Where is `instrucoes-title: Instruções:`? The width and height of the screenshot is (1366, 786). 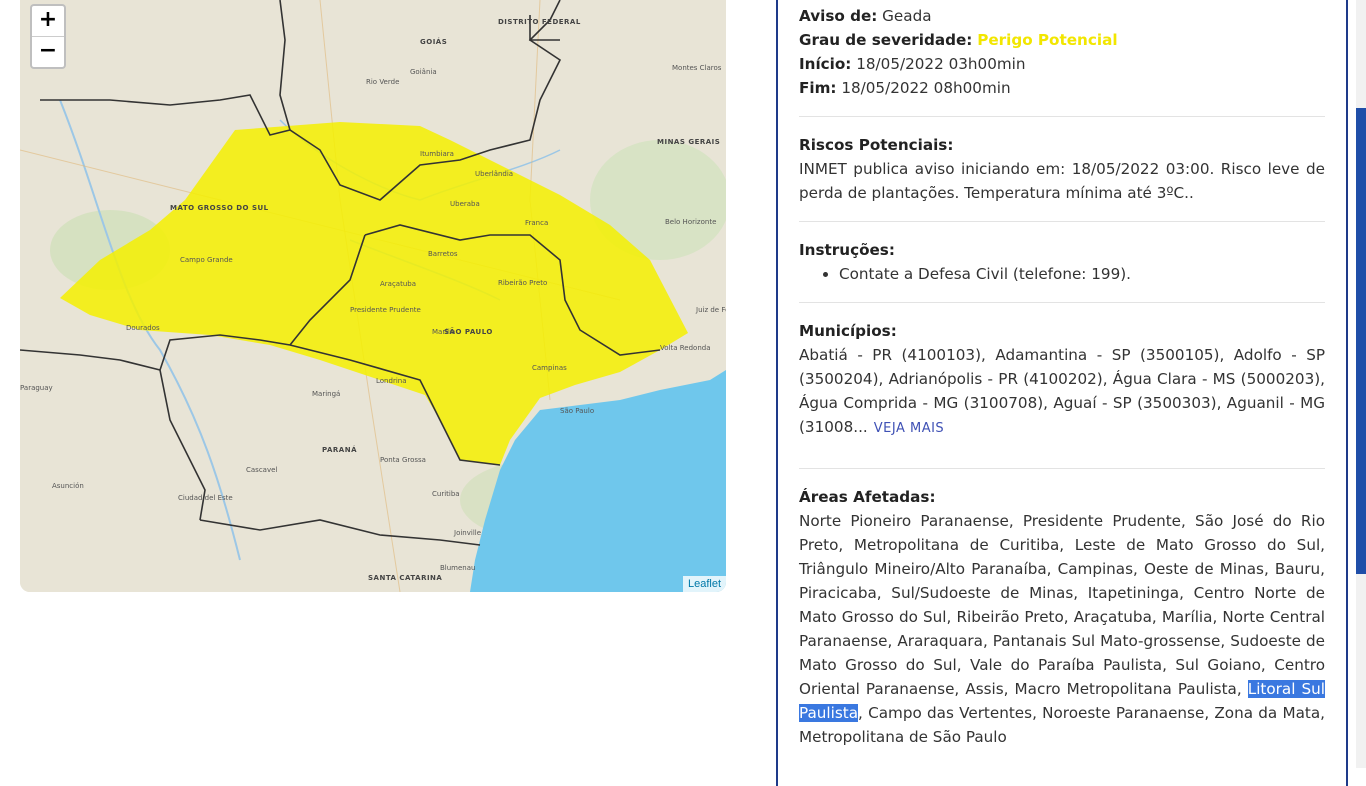 instrucoes-title: Instruções: is located at coordinates (847, 250).